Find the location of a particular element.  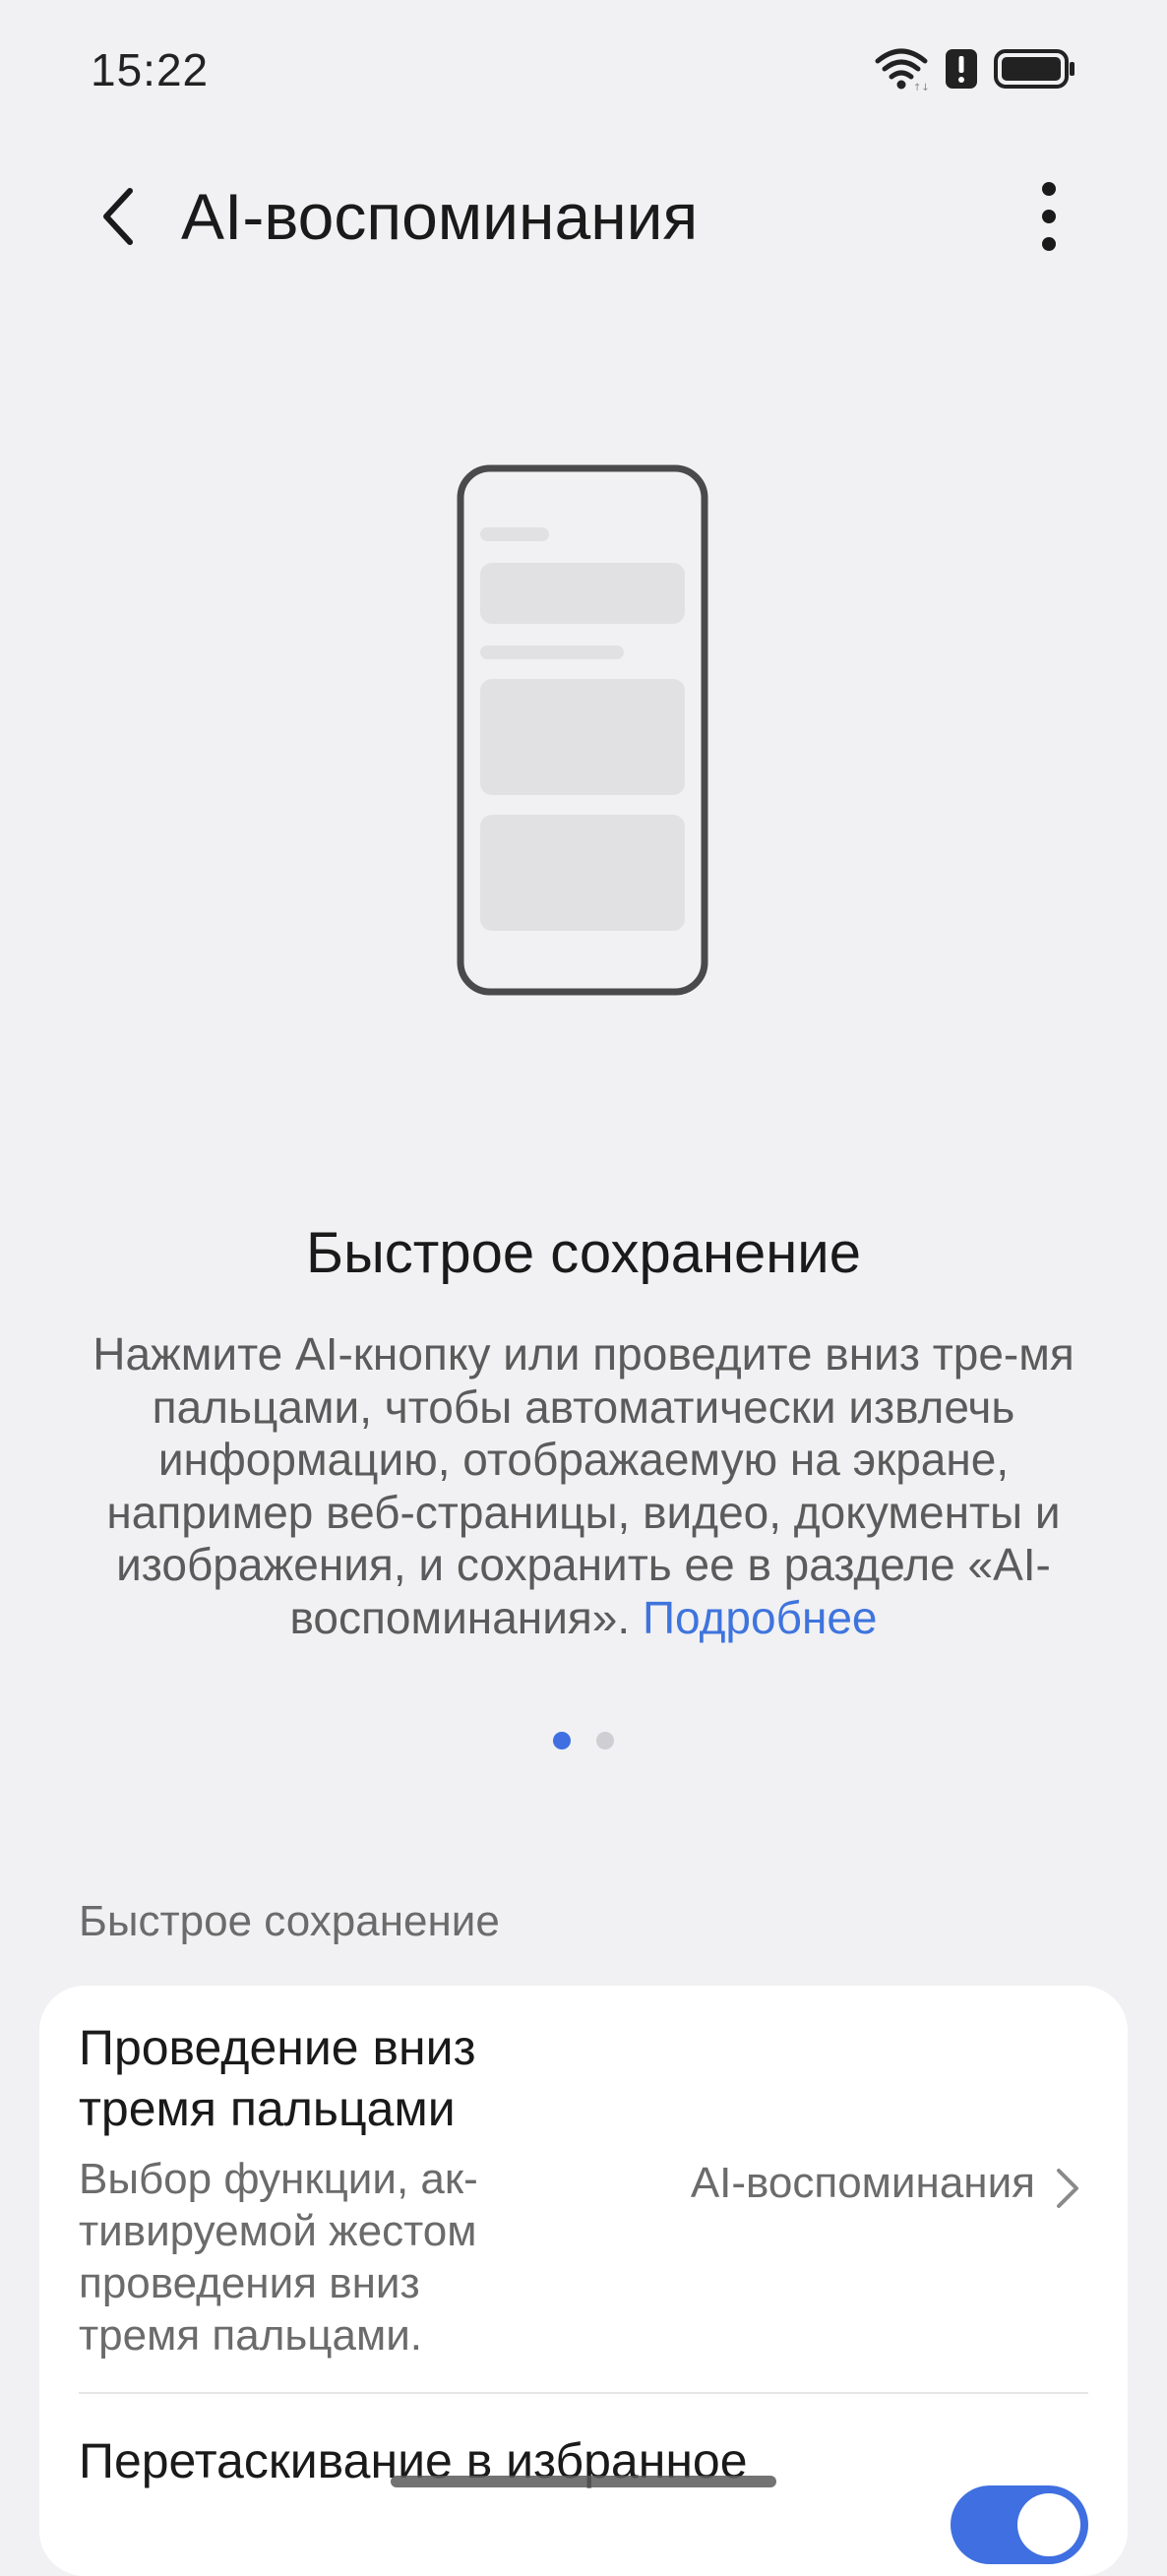

app-bar: AI-воспоминания is located at coordinates (583, 216).